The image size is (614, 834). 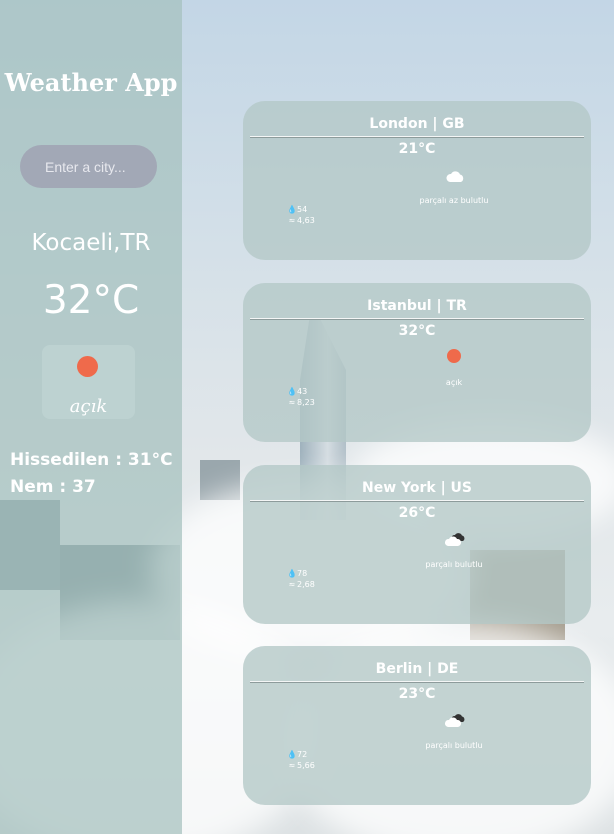 I want to click on card-wind: ≈8,23, so click(x=301, y=402).